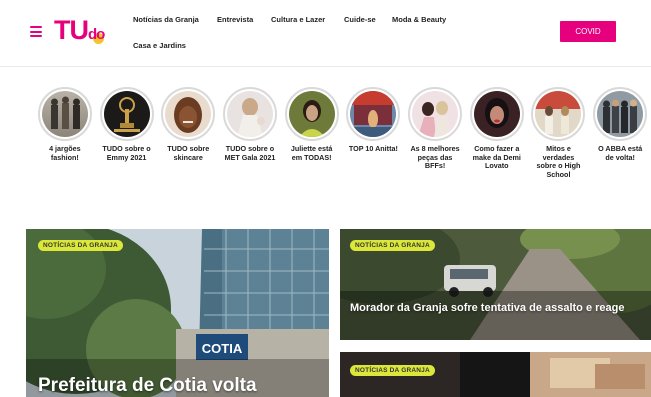  I want to click on nav-item-noticias: Notícias da Granja, so click(166, 19).